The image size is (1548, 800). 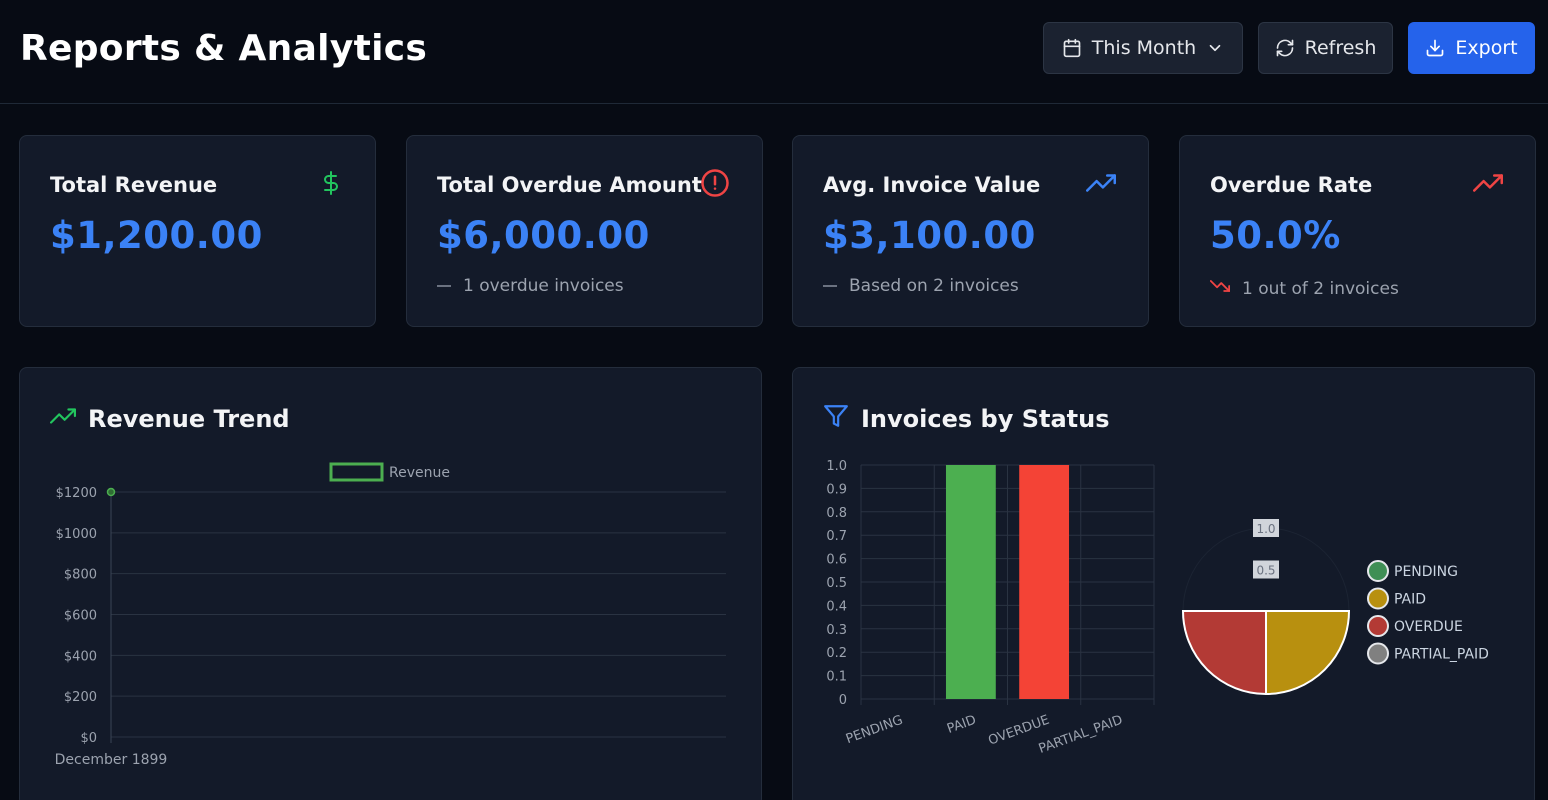 What do you see at coordinates (1486, 48) in the screenshot?
I see `export-label: Export` at bounding box center [1486, 48].